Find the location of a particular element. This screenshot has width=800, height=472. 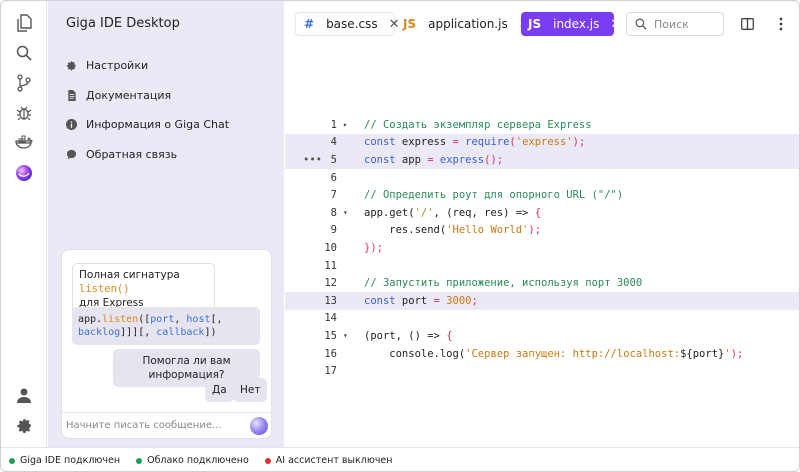

code-token: 3000 is located at coordinates (455, 300).